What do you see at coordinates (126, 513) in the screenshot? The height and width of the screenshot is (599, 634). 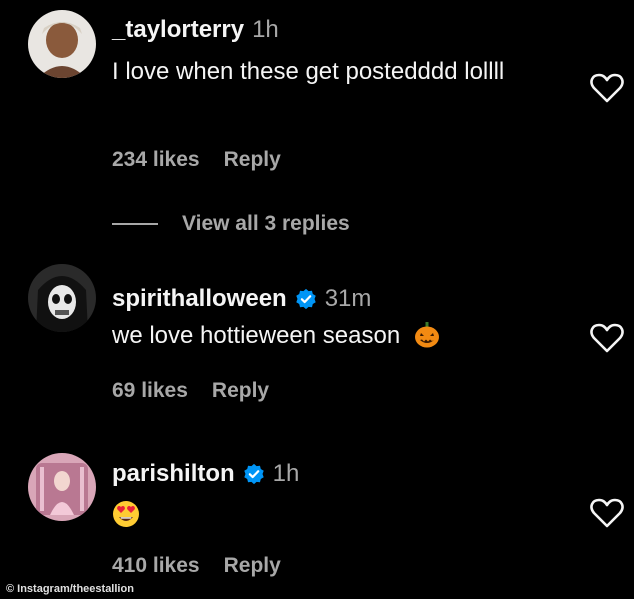 I see `heart-eyes-emoji-icon` at bounding box center [126, 513].